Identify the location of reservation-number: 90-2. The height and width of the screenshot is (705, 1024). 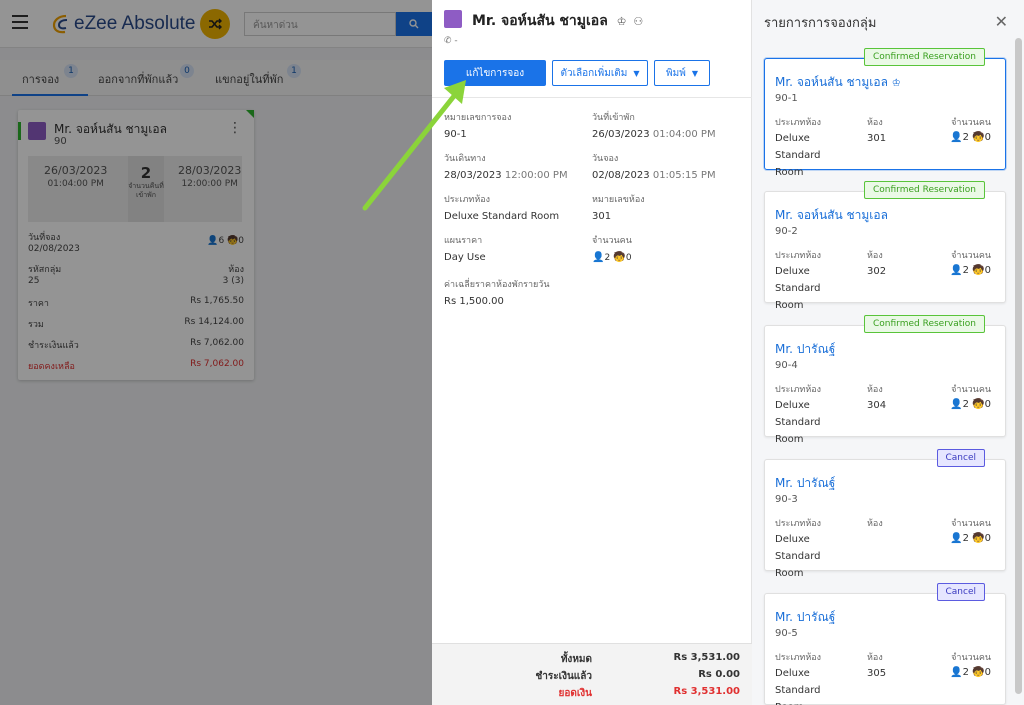
(786, 231).